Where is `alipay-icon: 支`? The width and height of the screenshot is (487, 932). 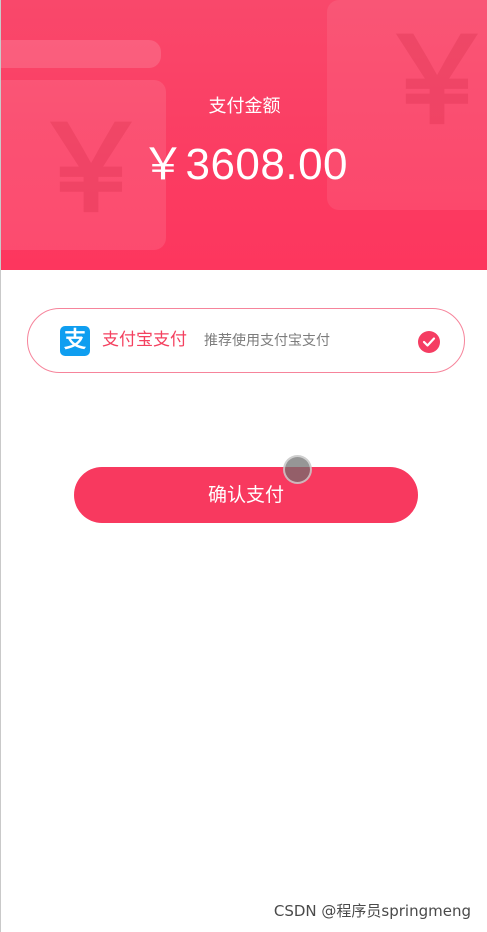 alipay-icon: 支 is located at coordinates (75, 341).